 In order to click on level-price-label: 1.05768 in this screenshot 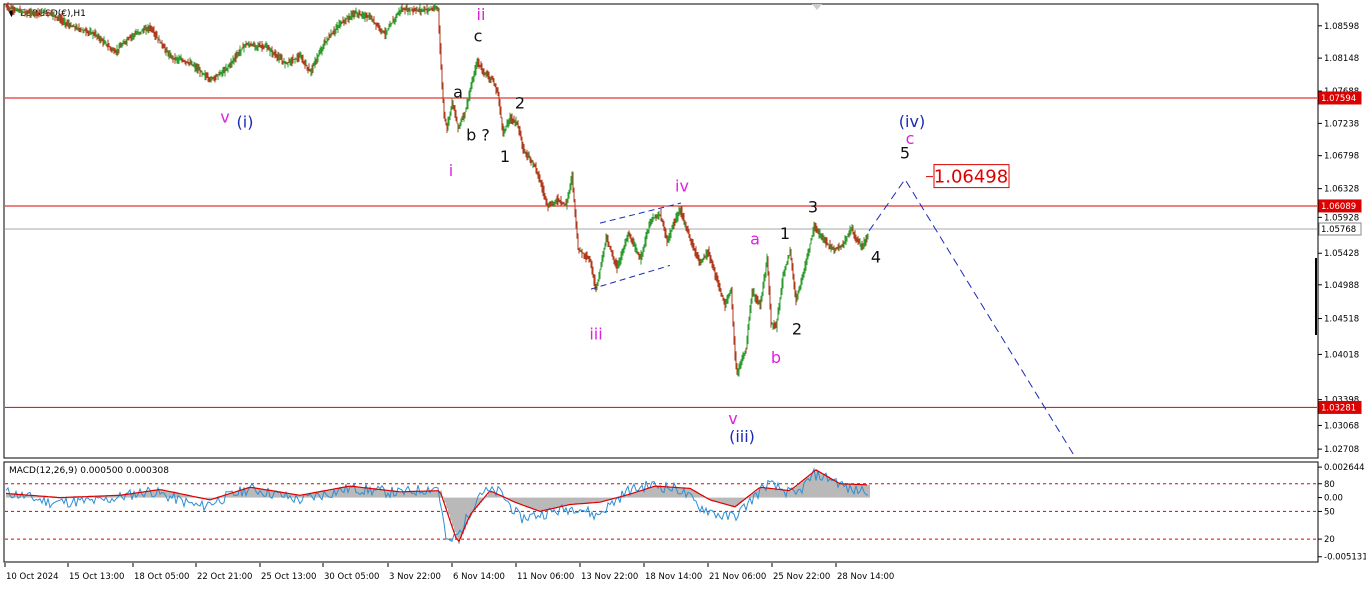, I will do `click(1338, 230)`.